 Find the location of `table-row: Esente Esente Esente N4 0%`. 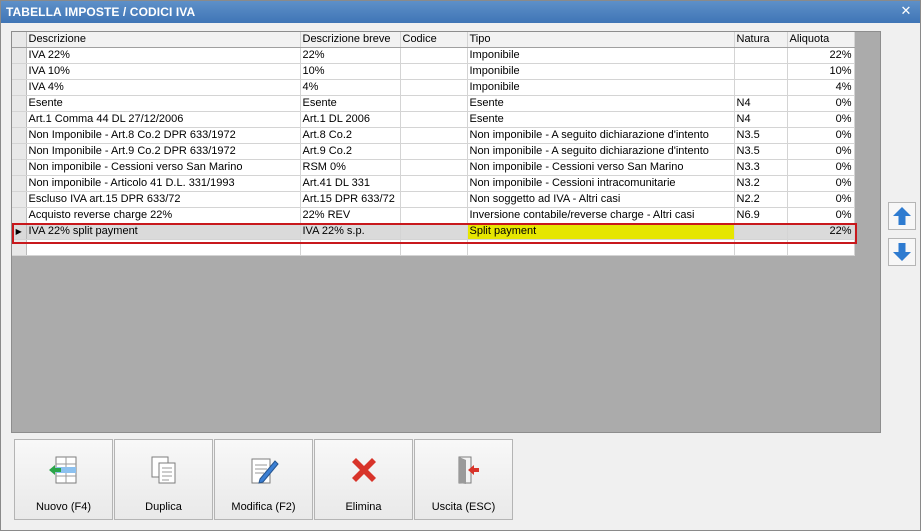

table-row: Esente Esente Esente N4 0% is located at coordinates (433, 103).